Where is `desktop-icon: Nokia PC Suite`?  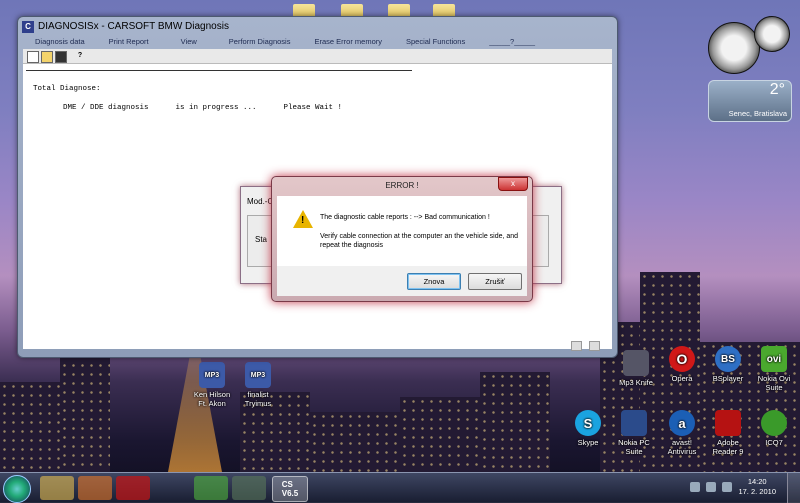 desktop-icon: Nokia PC Suite is located at coordinates (634, 433).